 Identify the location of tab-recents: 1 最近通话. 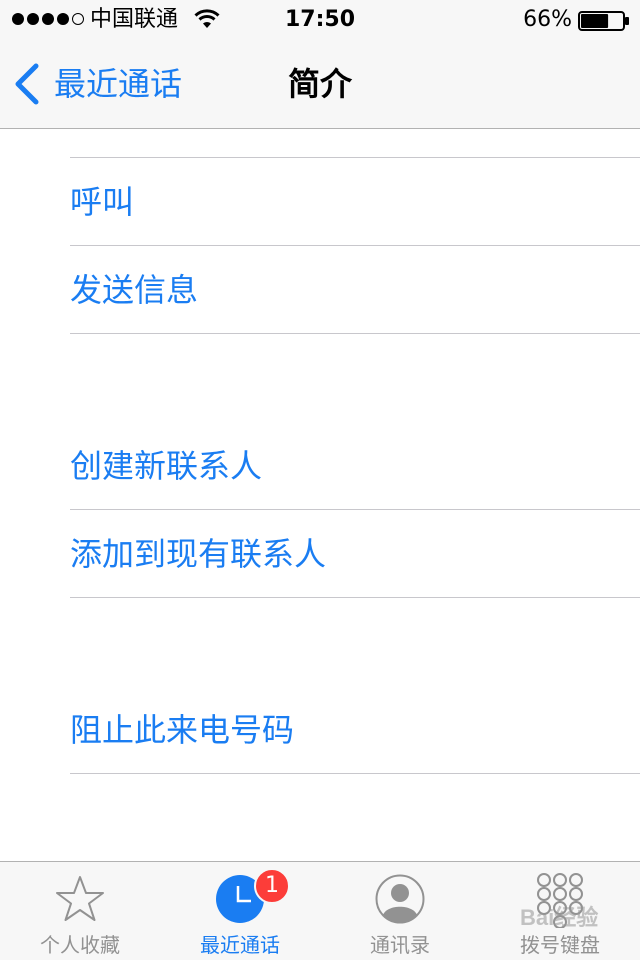
(240, 911).